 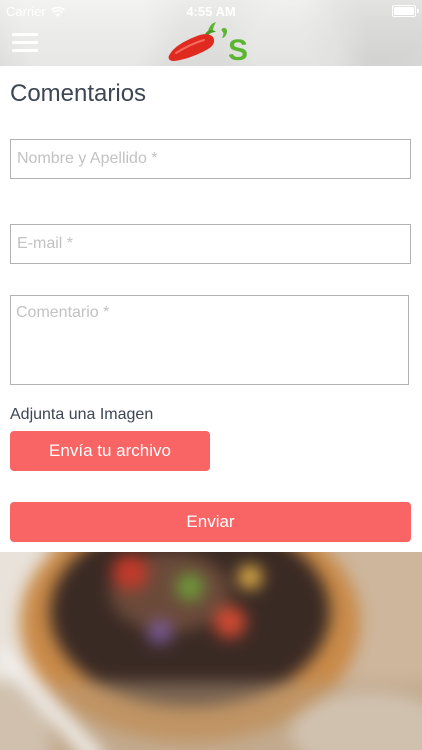 I want to click on email-field, so click(x=210, y=244).